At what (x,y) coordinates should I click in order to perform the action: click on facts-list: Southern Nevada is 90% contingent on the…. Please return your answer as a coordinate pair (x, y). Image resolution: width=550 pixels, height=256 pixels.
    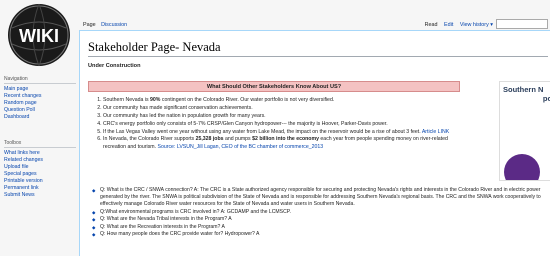
    Looking at the image, I should click on (280, 124).